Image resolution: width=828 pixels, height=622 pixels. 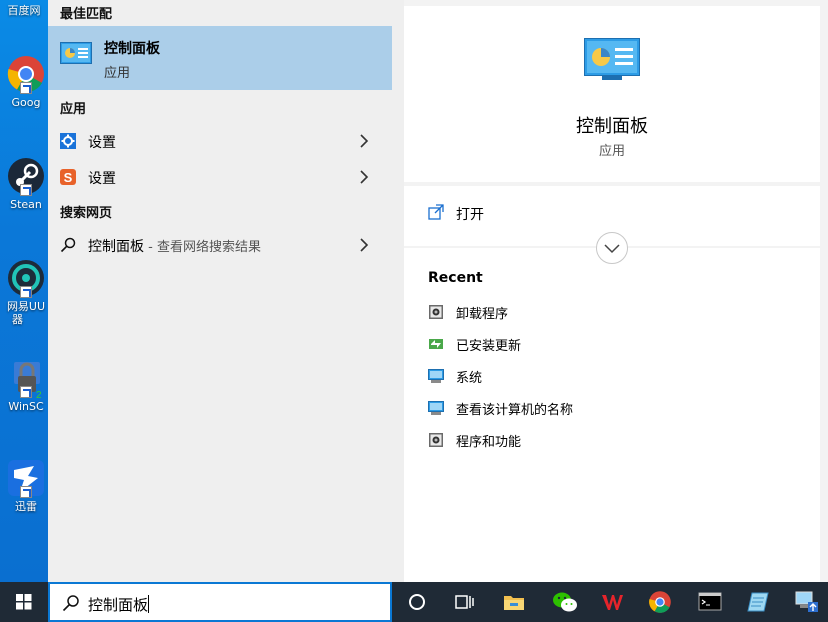 I want to click on desktop-icon-xunlei: 迅雷, so click(x=24, y=485).